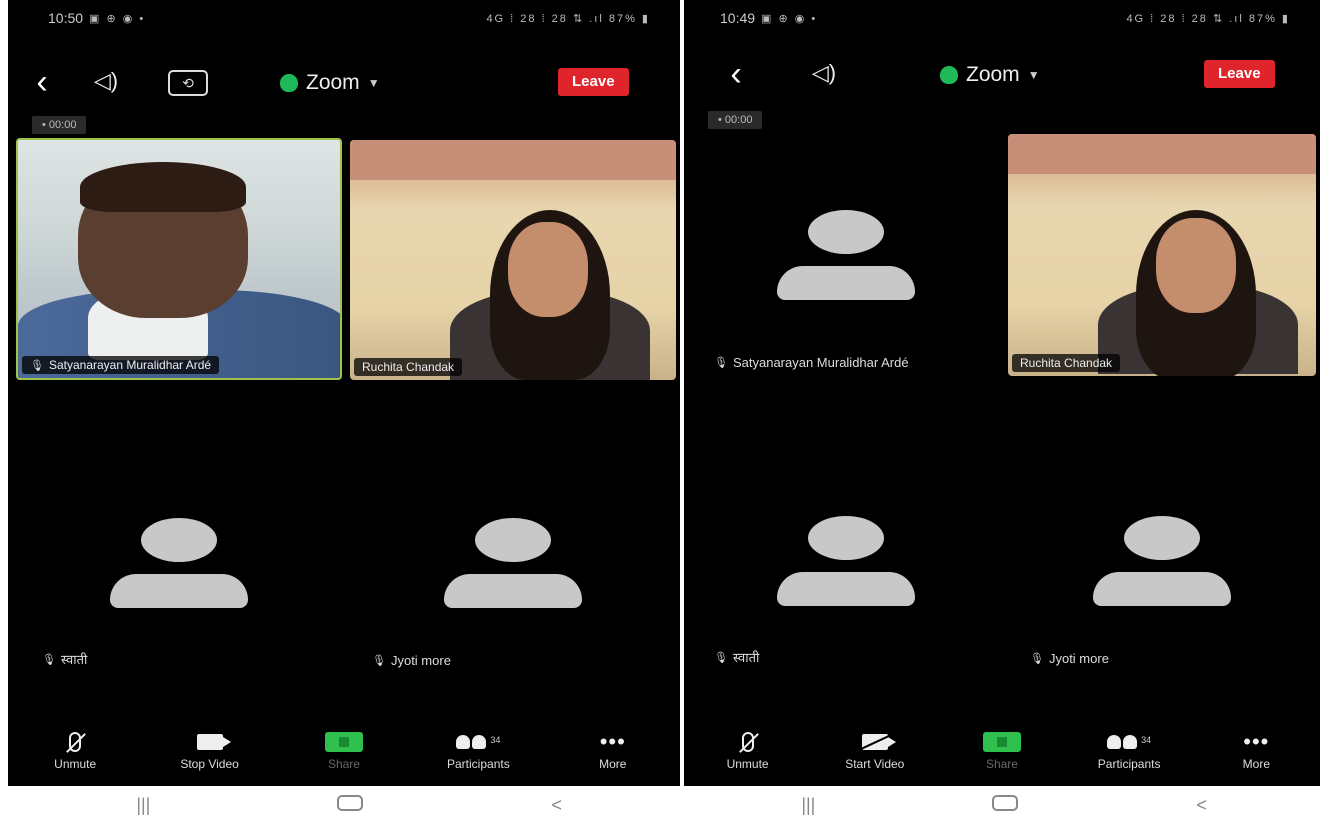 The height and width of the screenshot is (822, 1324). I want to click on participant-tile-avatar: 🎙︎ Satyanarayan Muralidhar Ardé, so click(846, 258).